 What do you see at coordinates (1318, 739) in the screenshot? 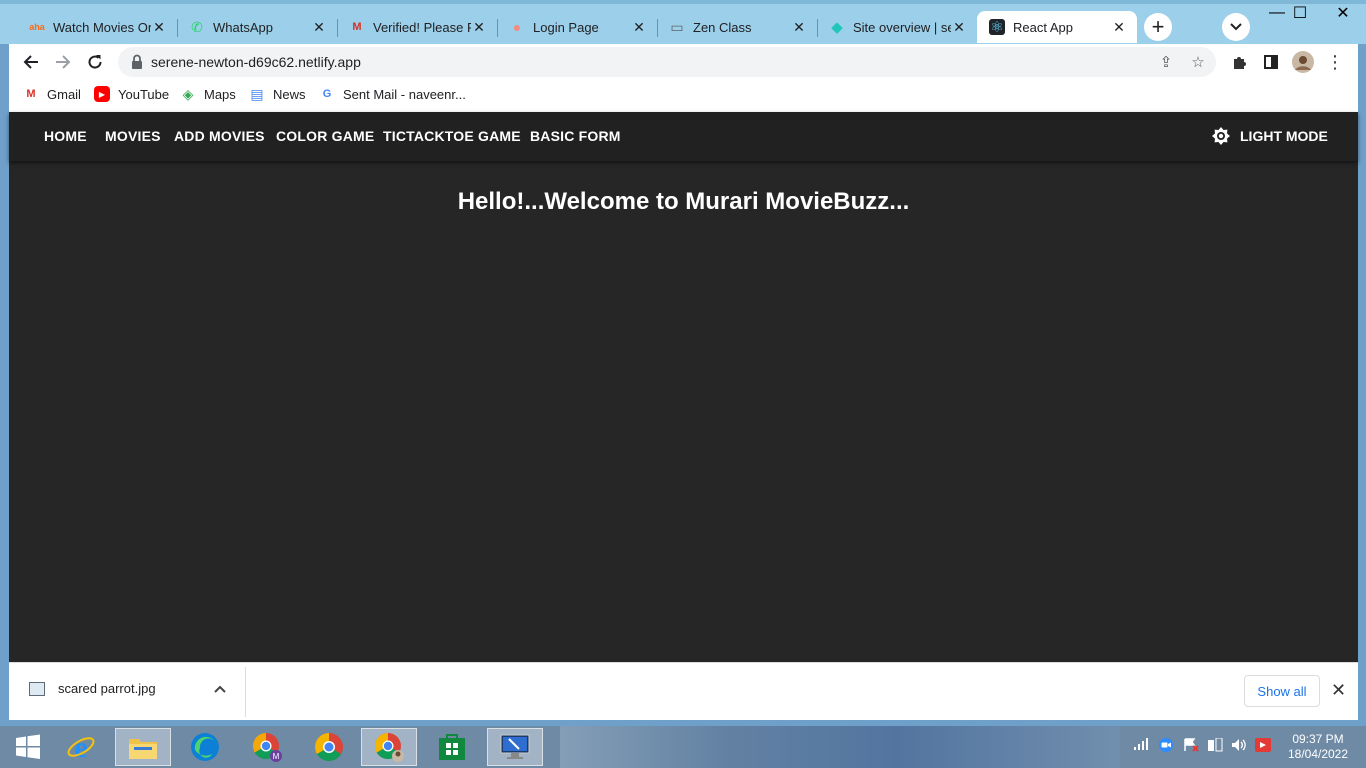
I see `clock-time: 09:37 PM` at bounding box center [1318, 739].